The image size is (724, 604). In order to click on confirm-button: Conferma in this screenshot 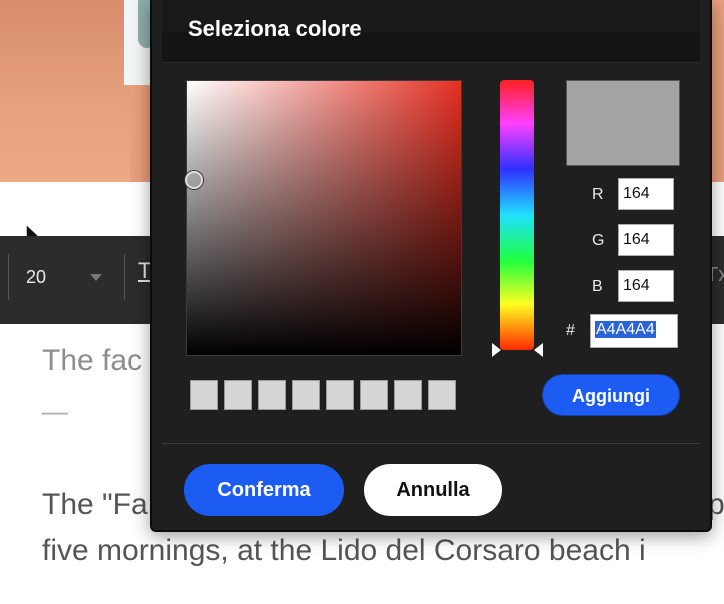, I will do `click(264, 490)`.